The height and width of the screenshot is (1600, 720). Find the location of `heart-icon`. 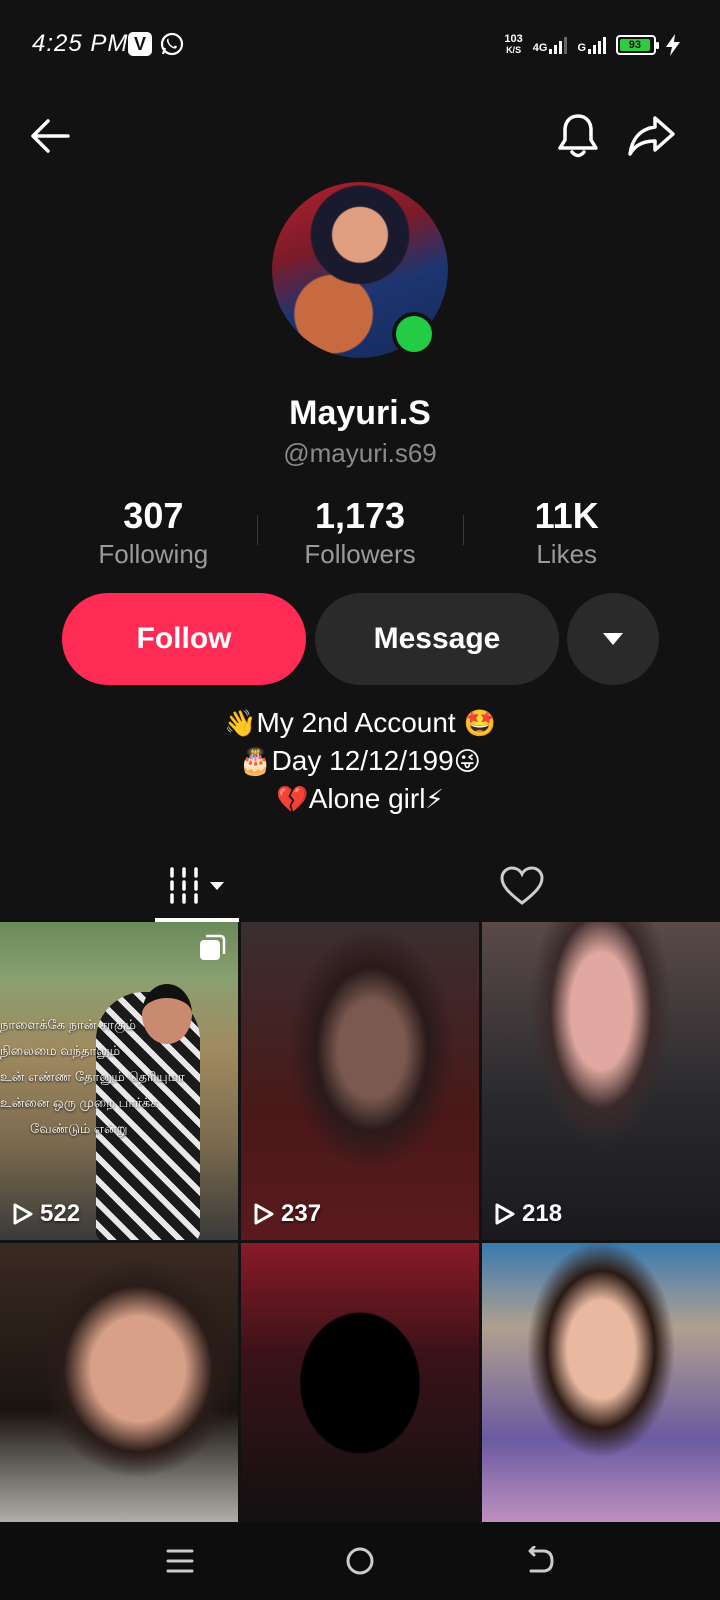

heart-icon is located at coordinates (522, 885).